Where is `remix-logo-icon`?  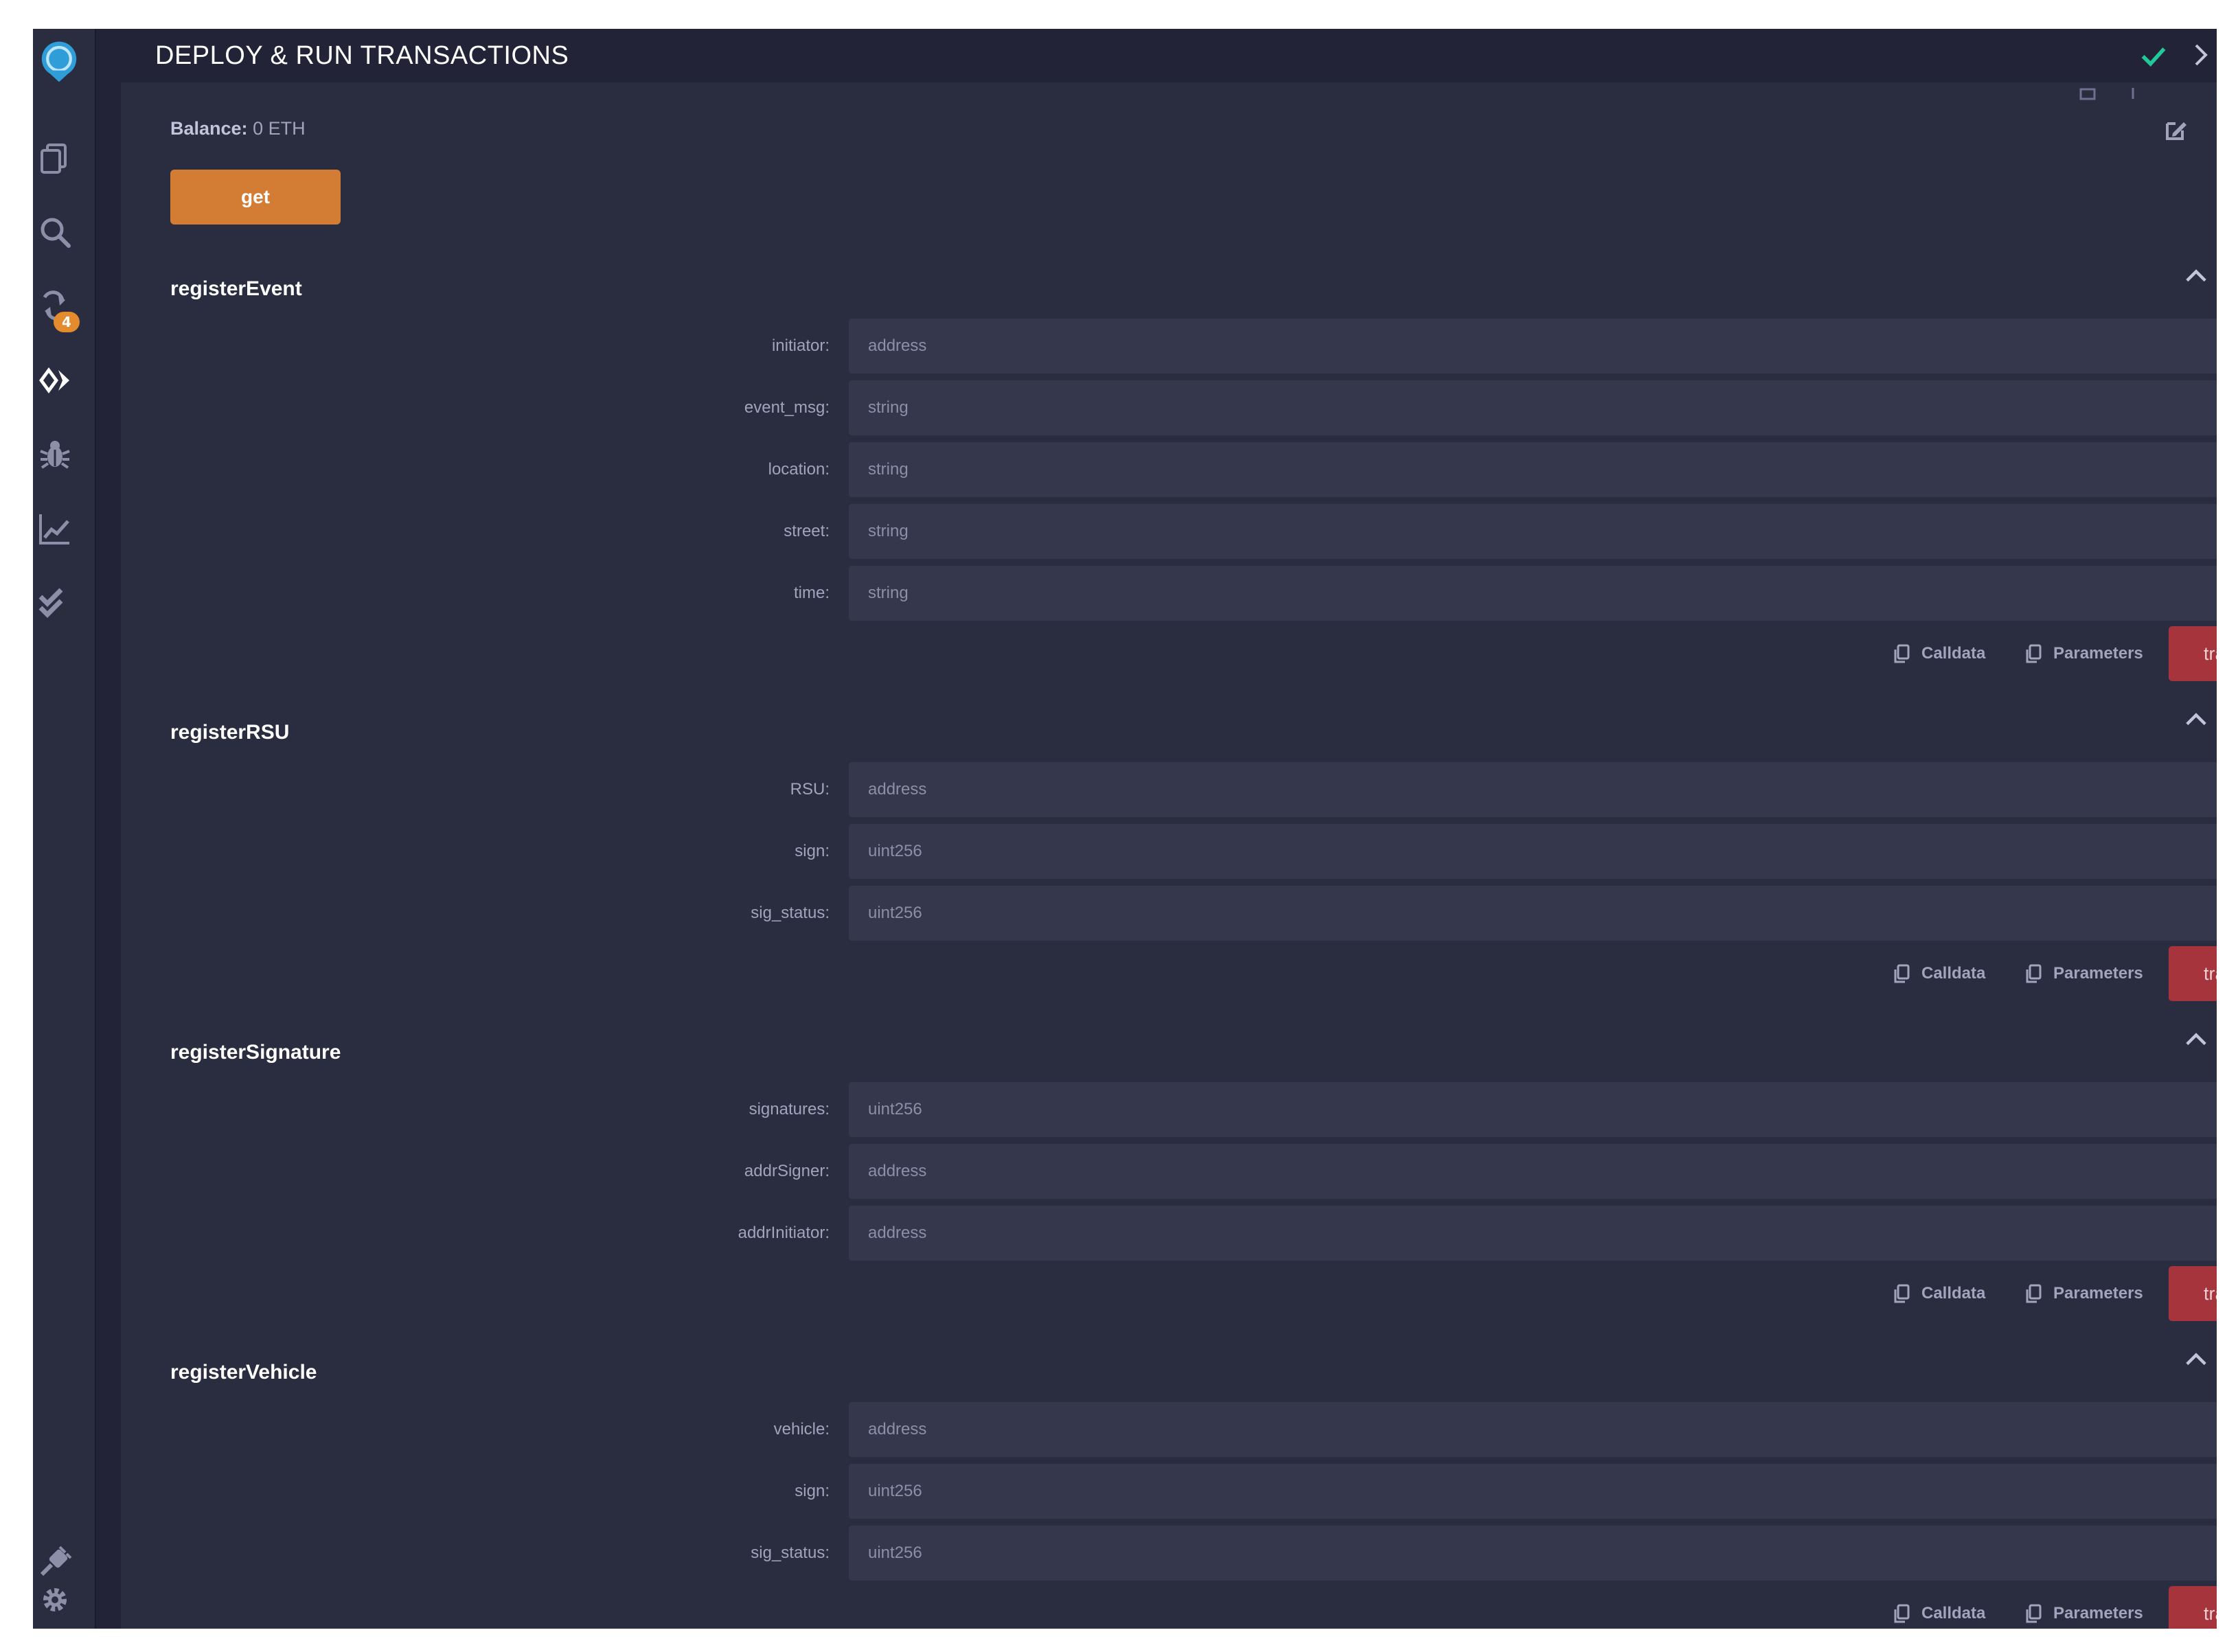
remix-logo-icon is located at coordinates (59, 62).